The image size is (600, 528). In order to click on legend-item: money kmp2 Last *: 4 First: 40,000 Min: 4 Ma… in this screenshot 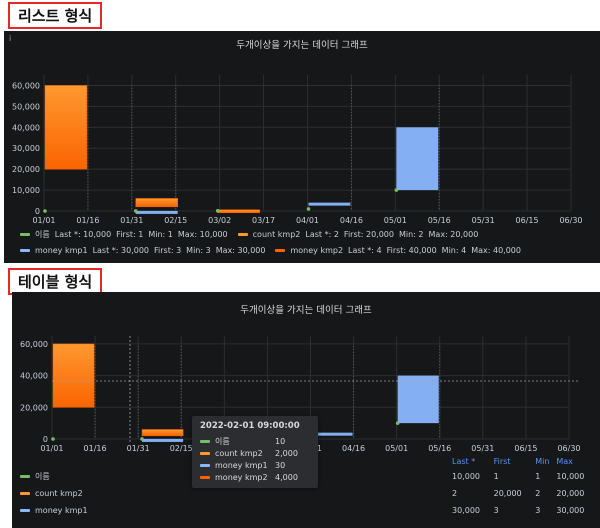, I will do `click(398, 250)`.